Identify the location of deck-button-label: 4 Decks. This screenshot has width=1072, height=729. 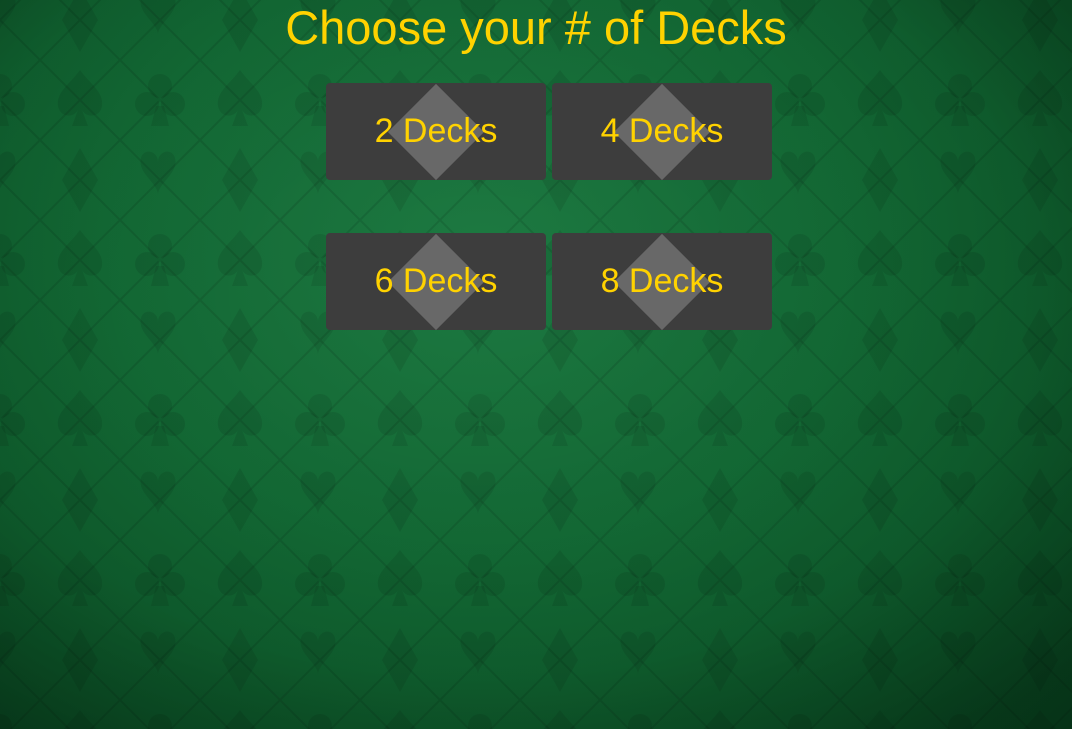
(662, 131).